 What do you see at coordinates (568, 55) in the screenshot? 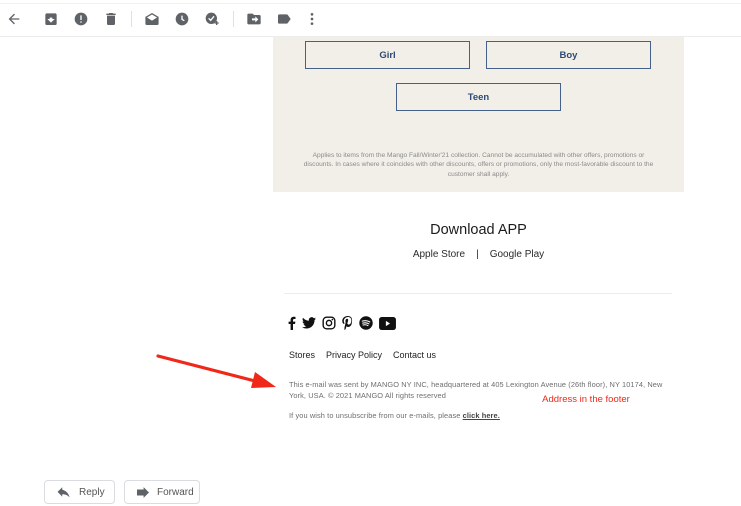
I see `category-boy-button: Boy` at bounding box center [568, 55].